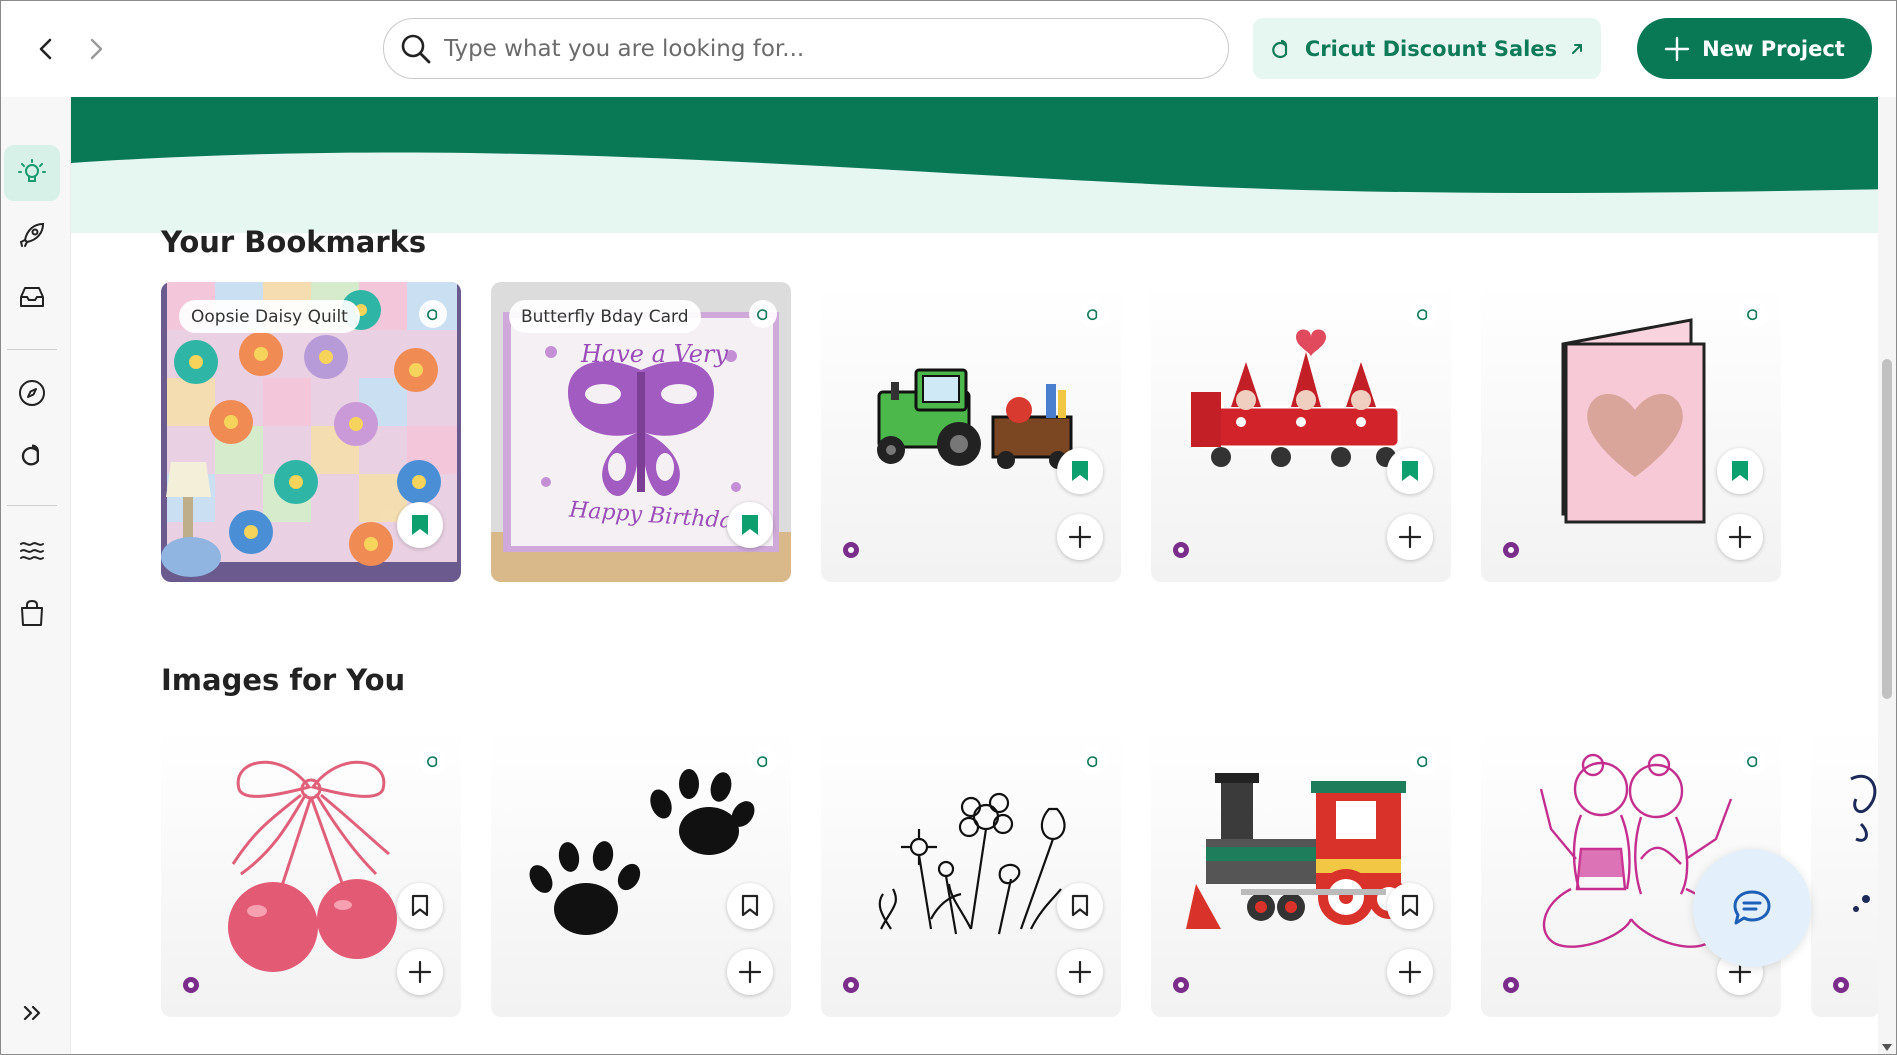  What do you see at coordinates (294, 242) in the screenshot?
I see `bookmarks-title: Your Bookmarks` at bounding box center [294, 242].